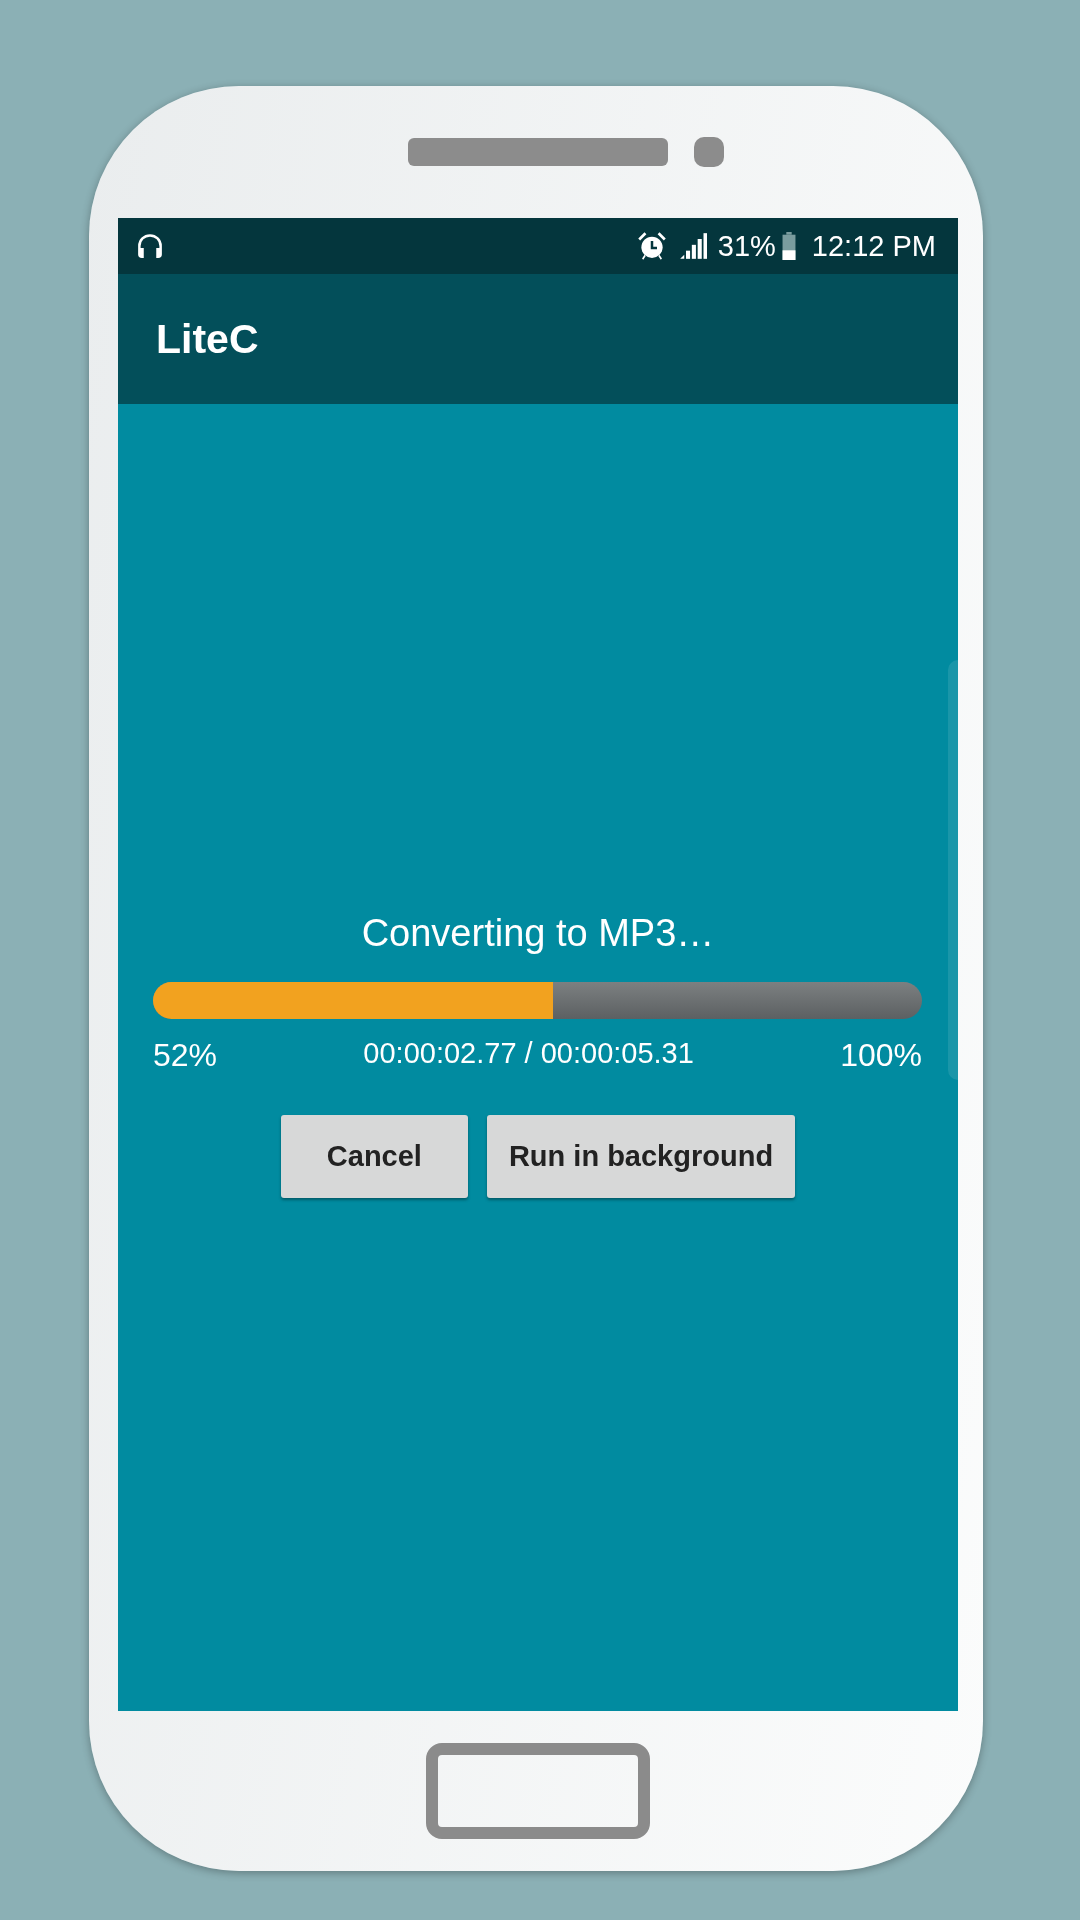 Image resolution: width=1080 pixels, height=1920 pixels. What do you see at coordinates (651, 246) in the screenshot?
I see `alarm-clock-icon` at bounding box center [651, 246].